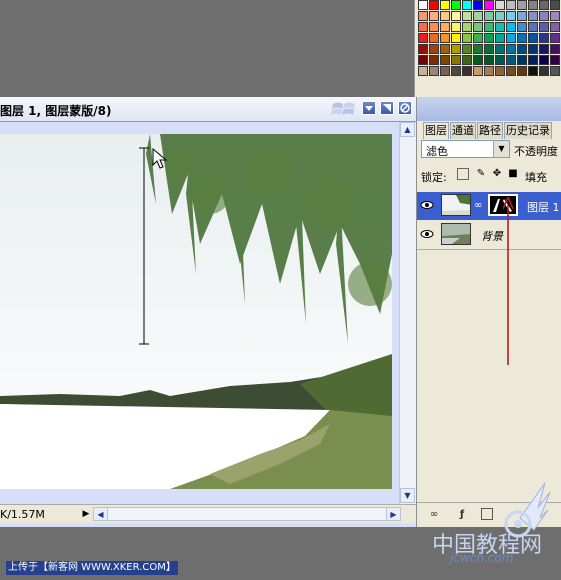 The image size is (561, 580). I want to click on scroll-left-icon: ◀, so click(100, 514).